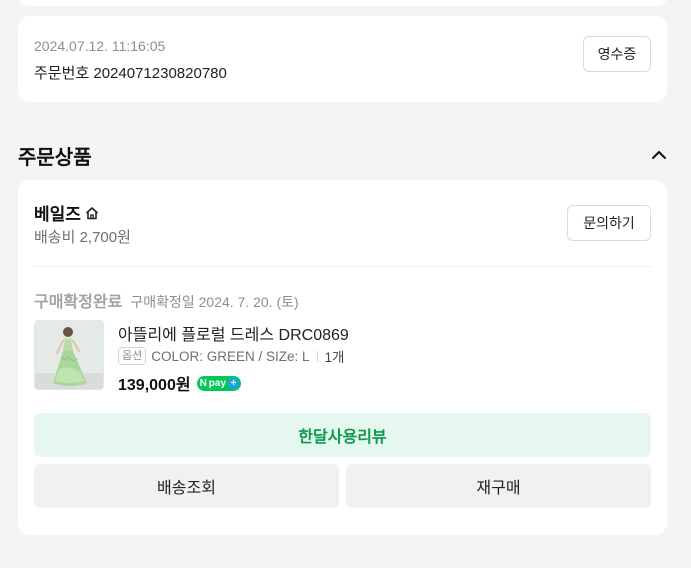 The image size is (691, 568). What do you see at coordinates (160, 73) in the screenshot?
I see `order-number: 2024071230820780` at bounding box center [160, 73].